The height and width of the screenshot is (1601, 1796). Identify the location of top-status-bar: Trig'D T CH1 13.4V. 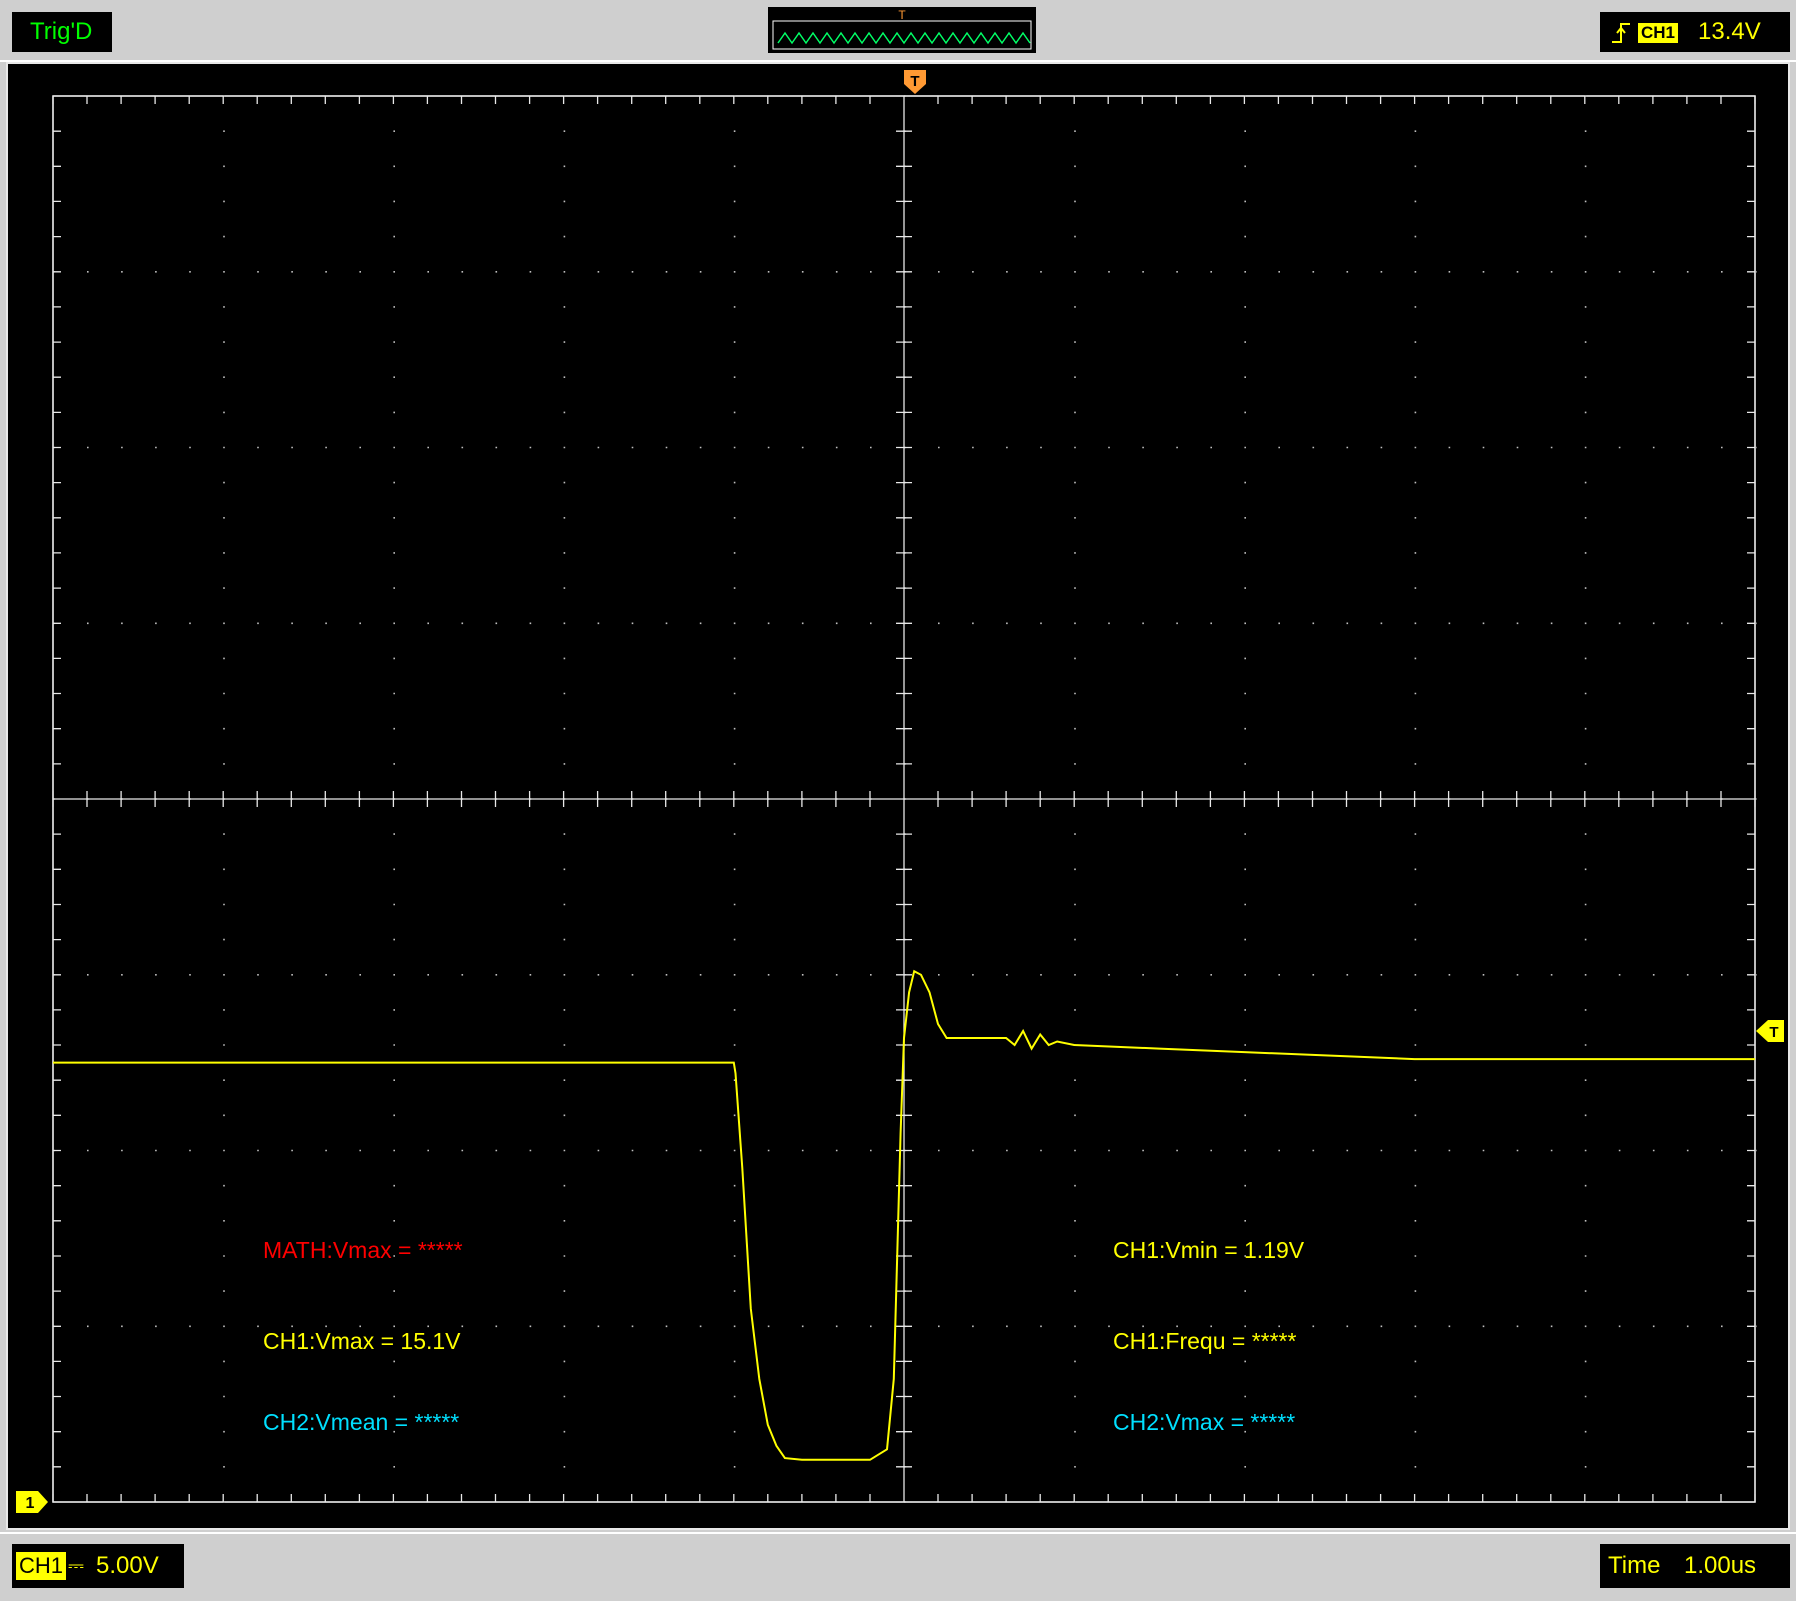
(898, 31).